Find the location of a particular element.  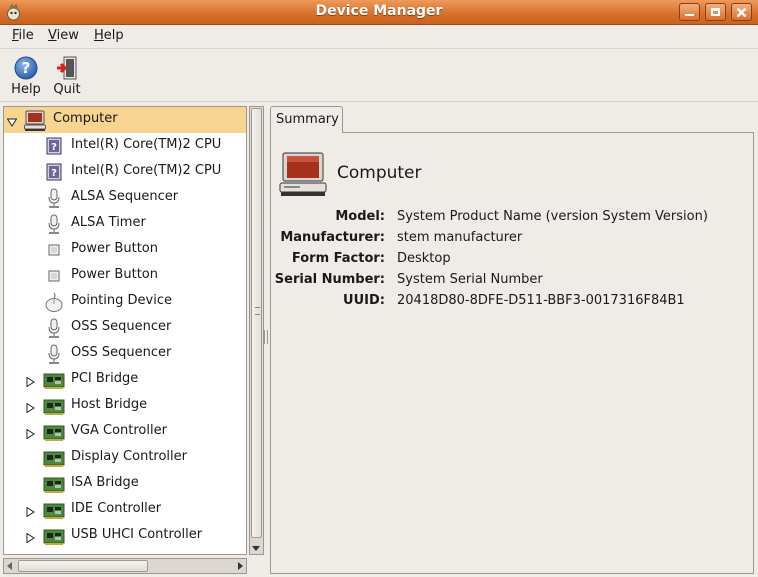

menu-file-label: File is located at coordinates (23, 35).